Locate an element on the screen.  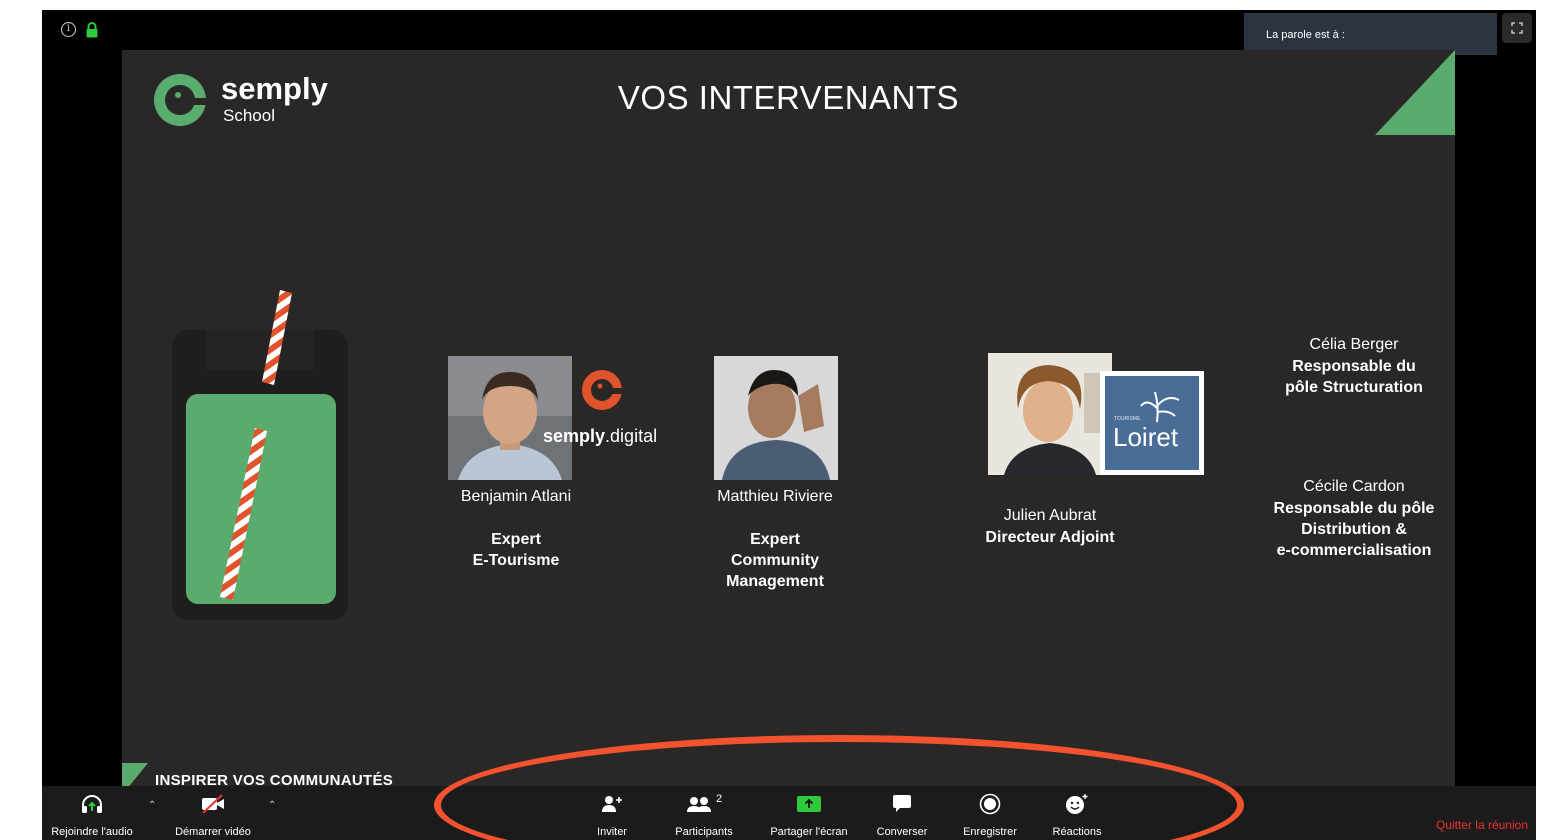
speaker-role-3: Directeur Adjoint is located at coordinates (1050, 537).